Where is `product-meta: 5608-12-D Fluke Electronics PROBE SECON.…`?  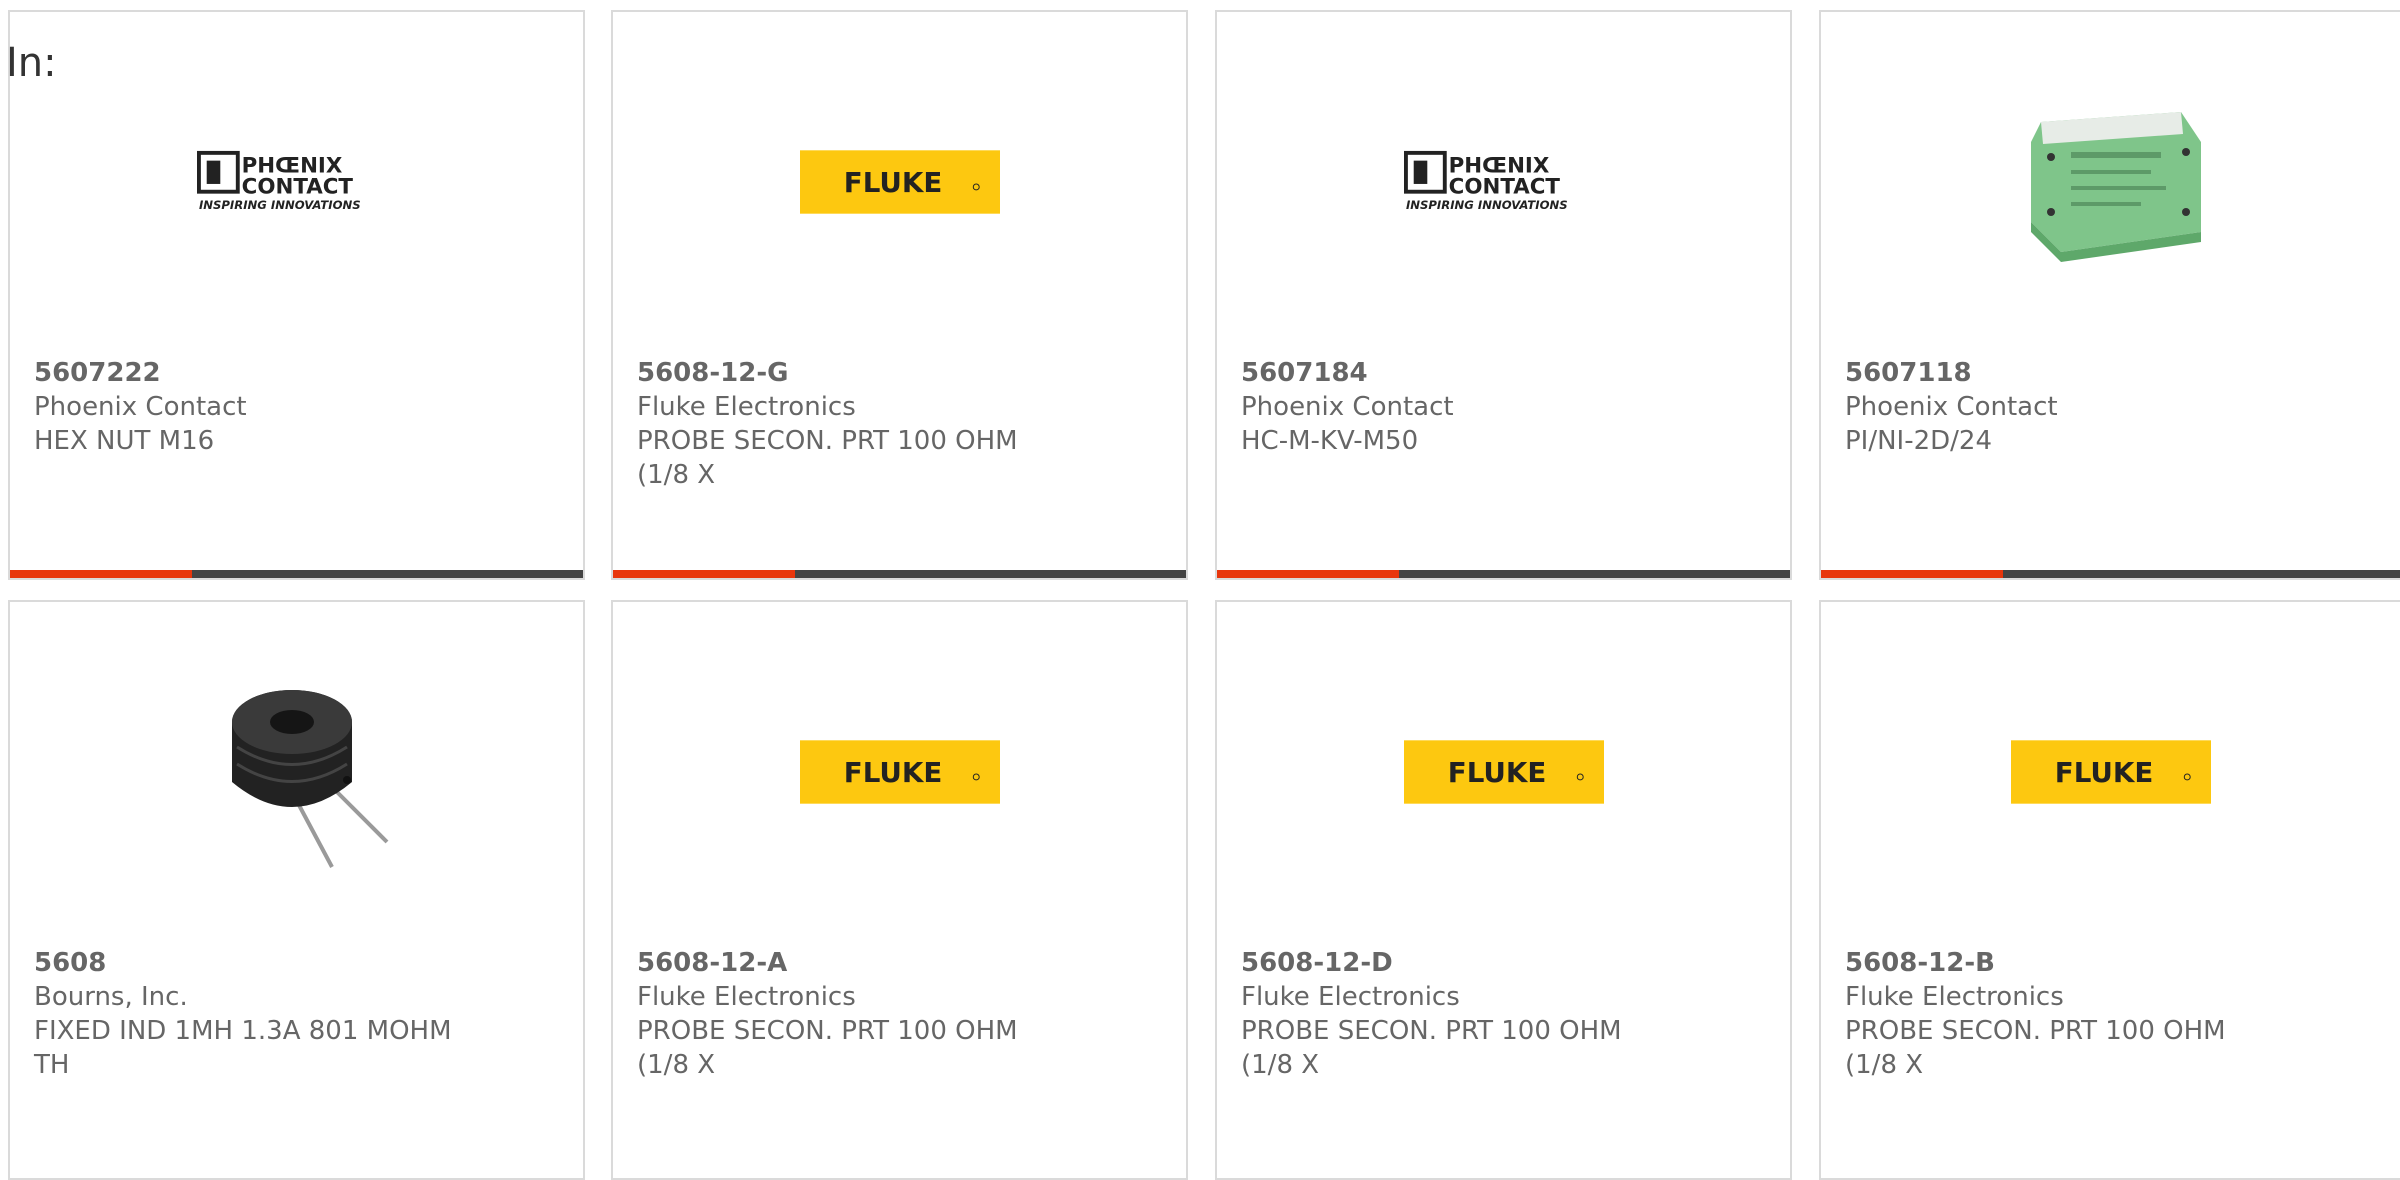 product-meta: 5608-12-D Fluke Electronics PROBE SECON.… is located at coordinates (1456, 1014).